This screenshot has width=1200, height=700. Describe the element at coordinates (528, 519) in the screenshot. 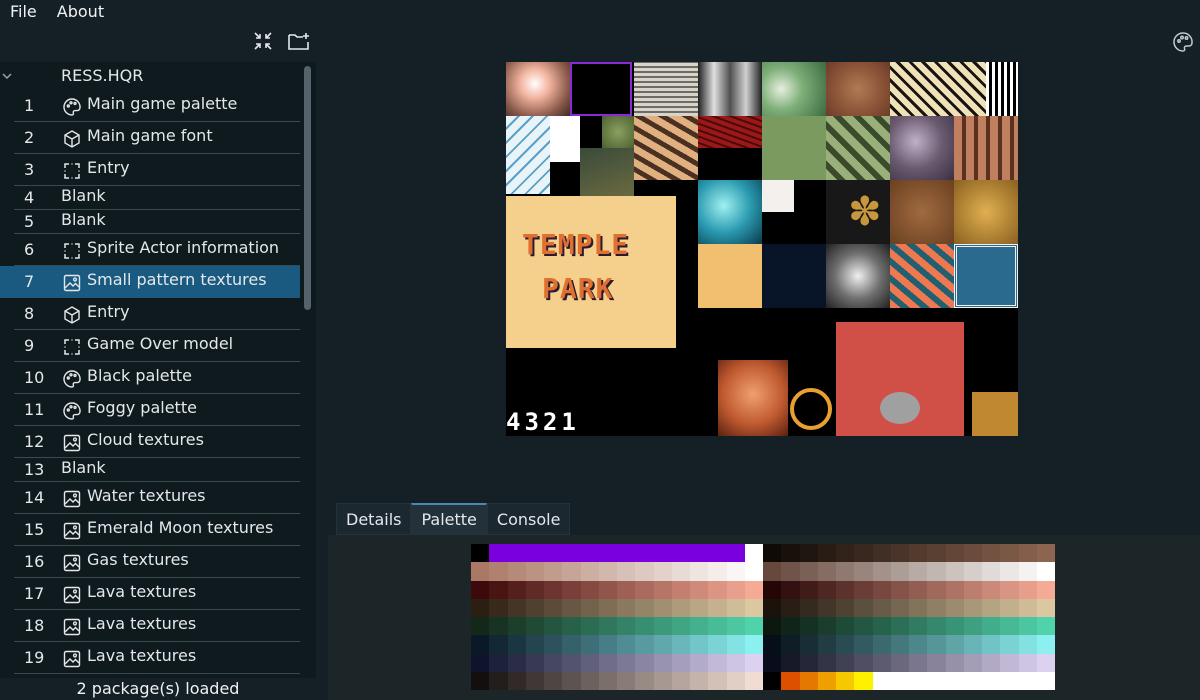

I see `tab-console: Console` at that location.